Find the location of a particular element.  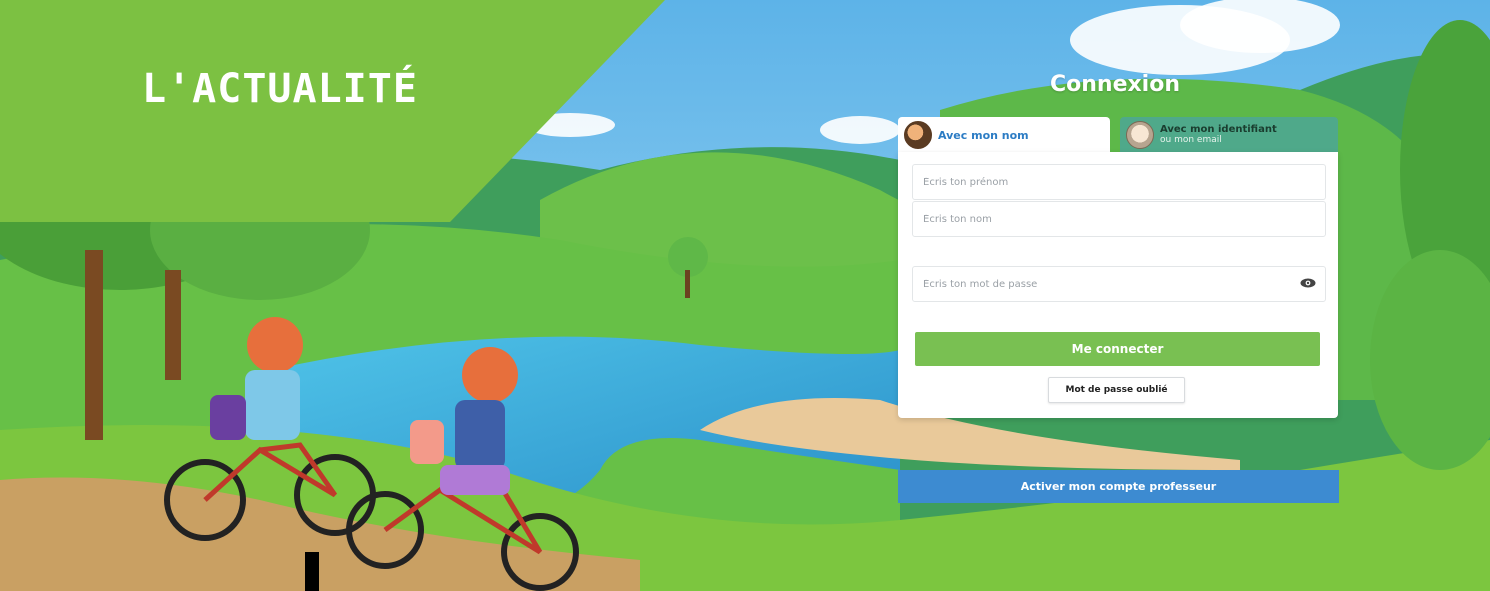

tab-sublabel: ou mon email is located at coordinates (1191, 140).